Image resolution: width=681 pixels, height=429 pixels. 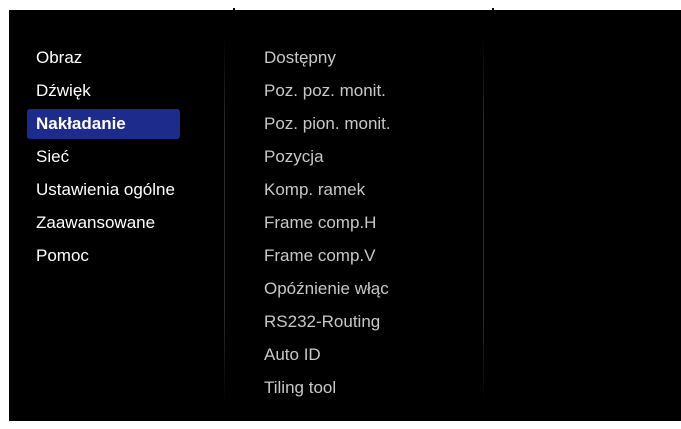 I want to click on submenu-item-opoznienie-wlac: Opóźnienie włąc, so click(x=326, y=289).